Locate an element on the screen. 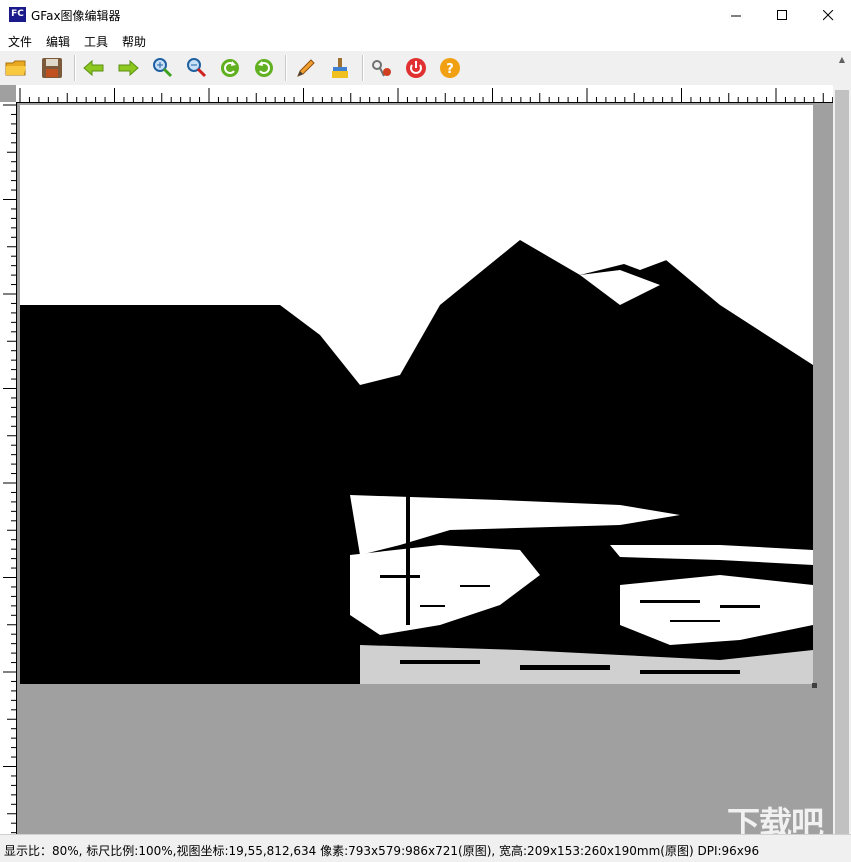  help-button: ? is located at coordinates (450, 68).